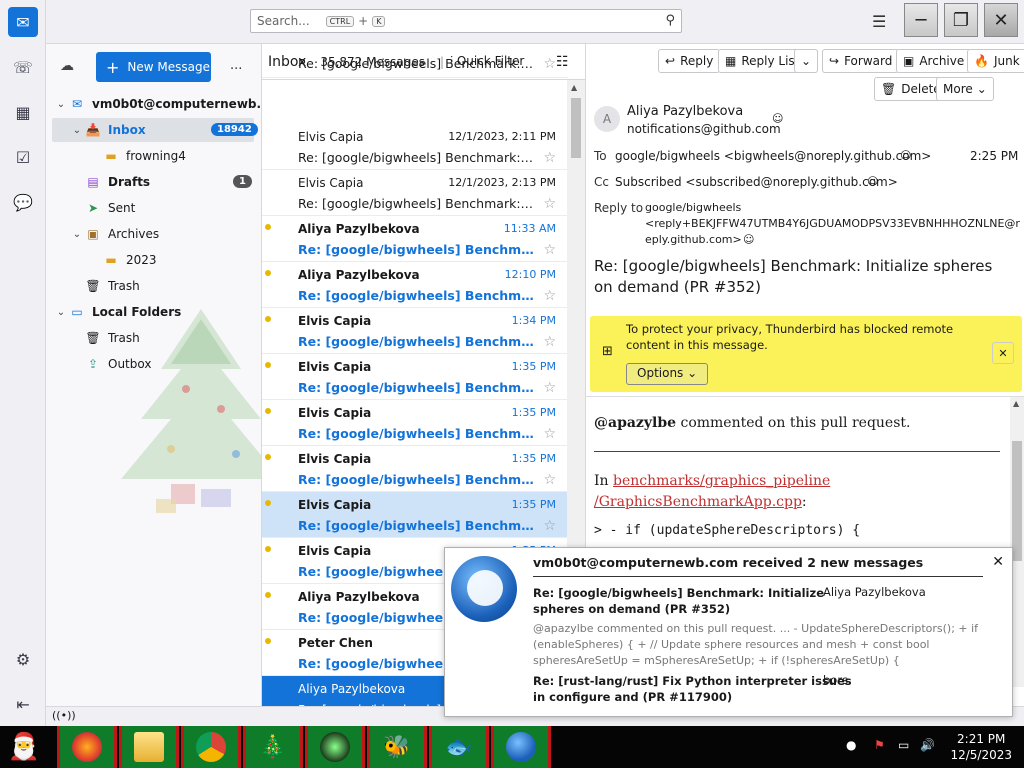 The height and width of the screenshot is (768, 1024). Describe the element at coordinates (211, 747) in the screenshot. I see `taskbar-chrome` at that location.